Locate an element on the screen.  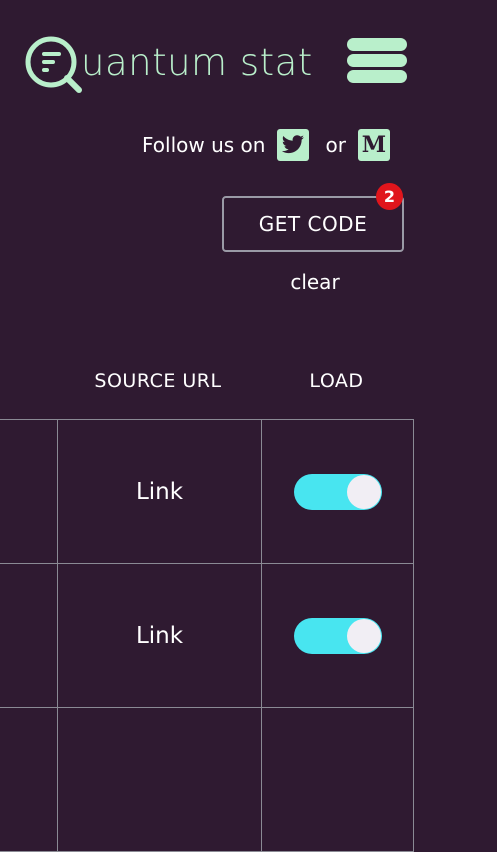
or-label: or is located at coordinates (335, 145).